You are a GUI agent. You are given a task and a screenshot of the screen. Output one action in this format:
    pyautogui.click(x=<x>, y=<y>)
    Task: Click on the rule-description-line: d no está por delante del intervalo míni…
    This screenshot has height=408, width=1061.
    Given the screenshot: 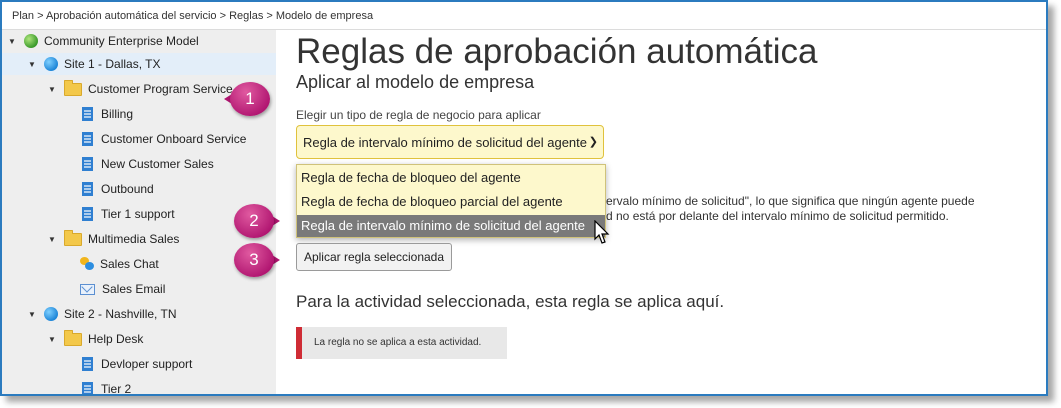 What is the action you would take?
    pyautogui.click(x=777, y=216)
    